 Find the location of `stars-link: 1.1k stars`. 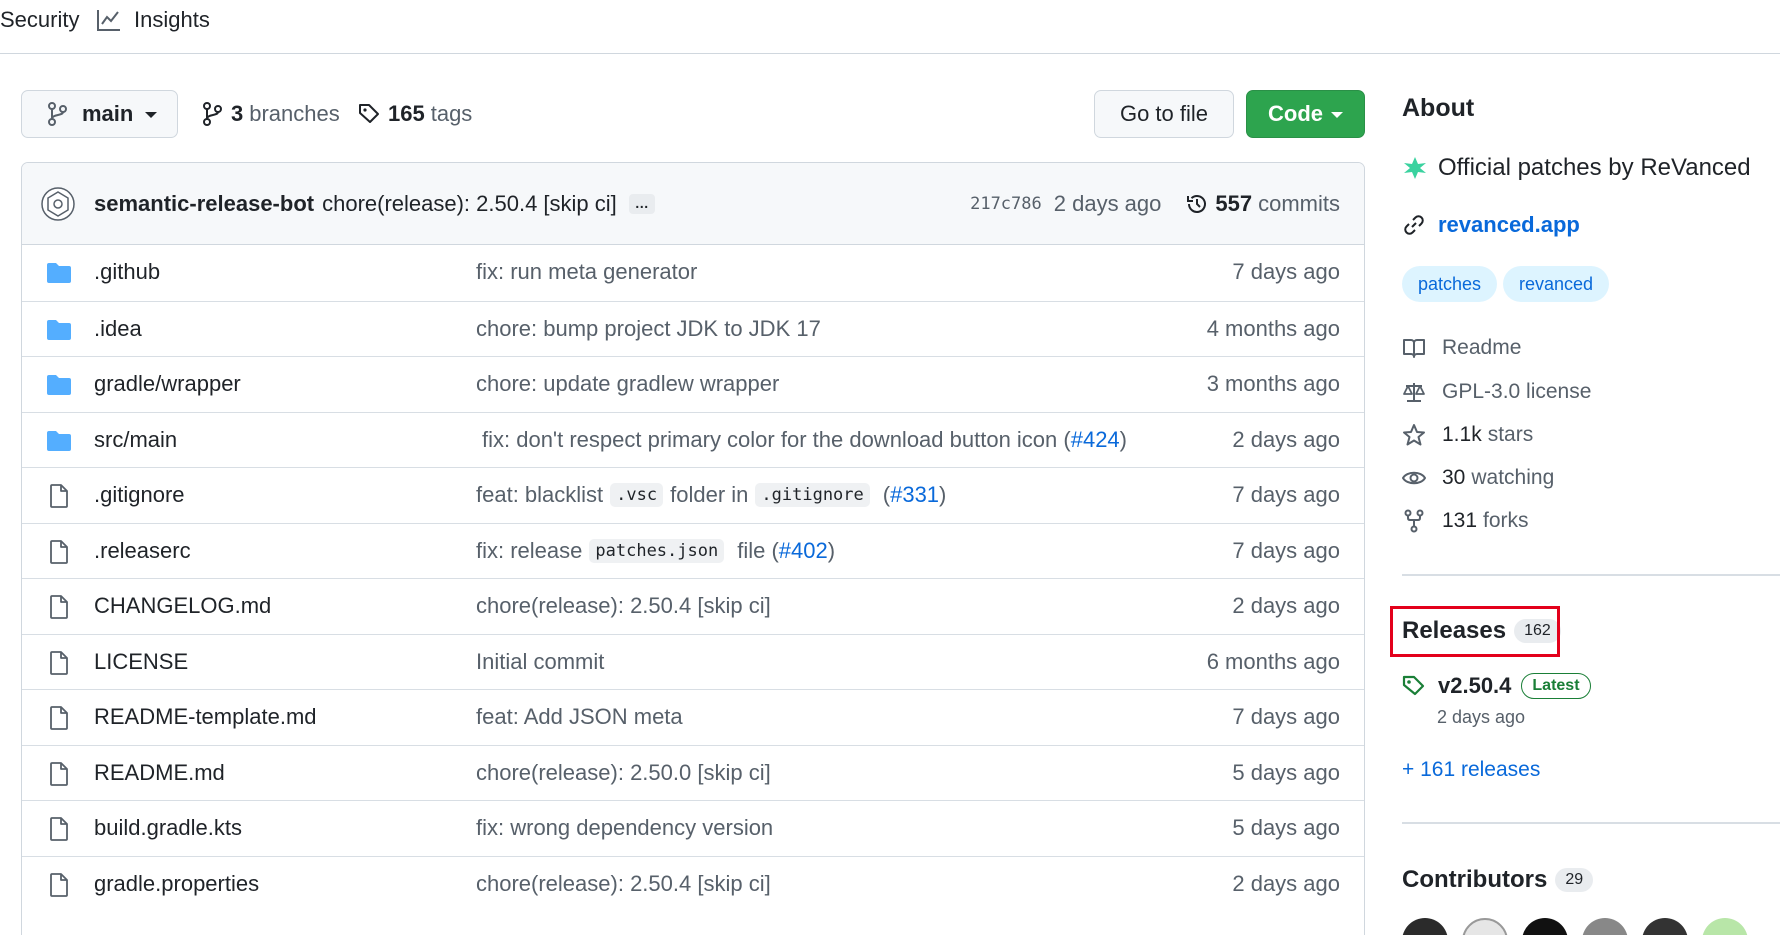

stars-link: 1.1k stars is located at coordinates (1467, 435).